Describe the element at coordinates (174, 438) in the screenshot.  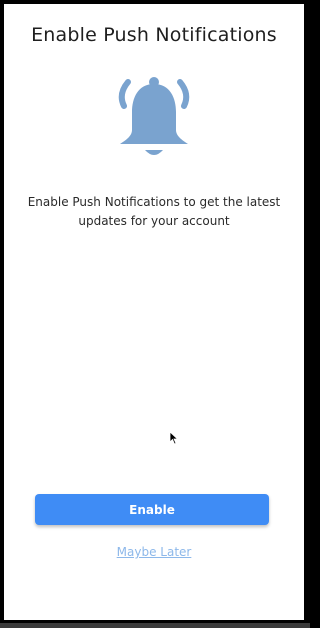
I see `mouse-cursor-icon` at that location.